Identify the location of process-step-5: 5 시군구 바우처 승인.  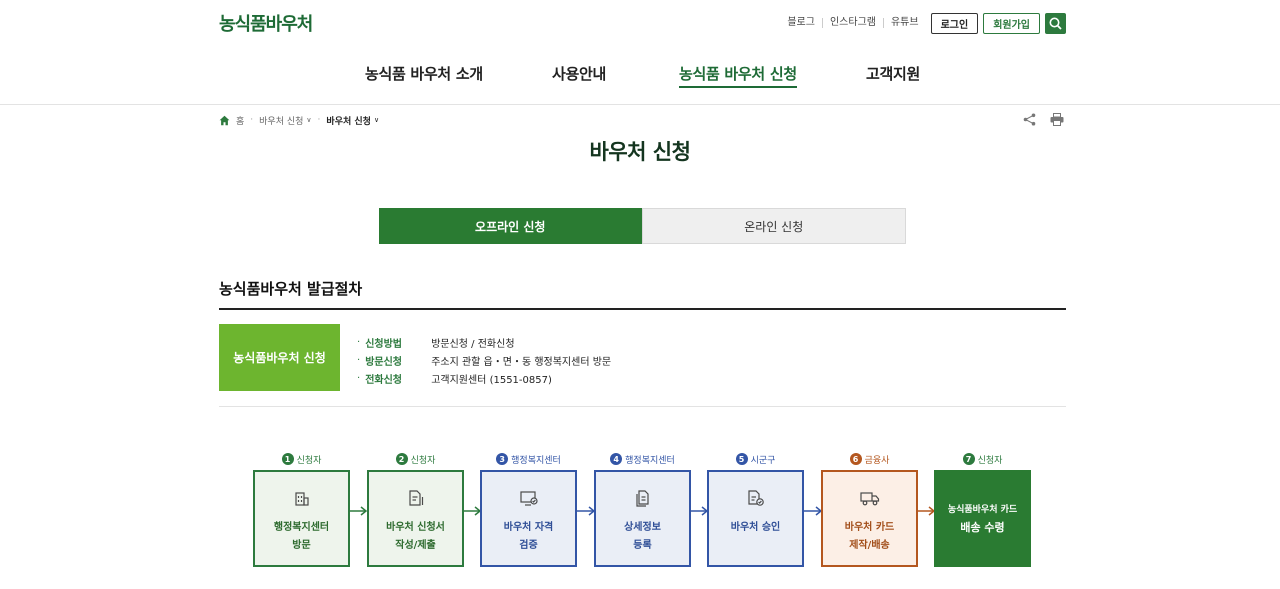
(755, 509).